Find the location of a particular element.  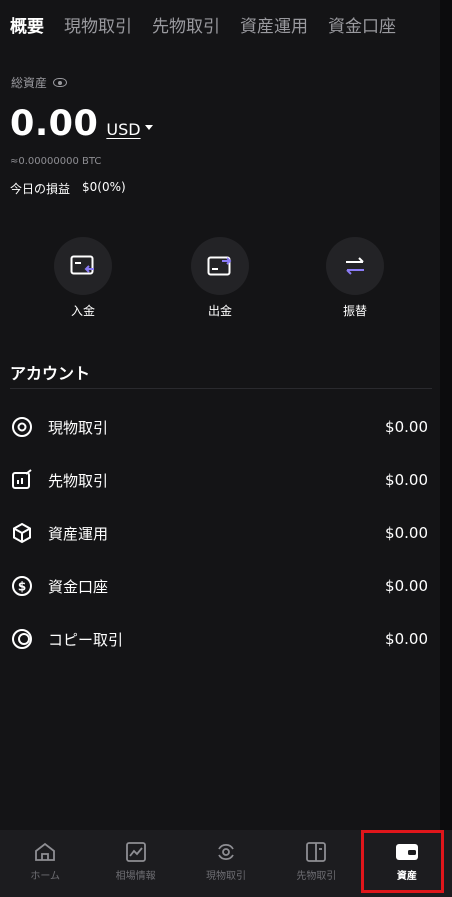

transfer-button: 振替 is located at coordinates (355, 278).